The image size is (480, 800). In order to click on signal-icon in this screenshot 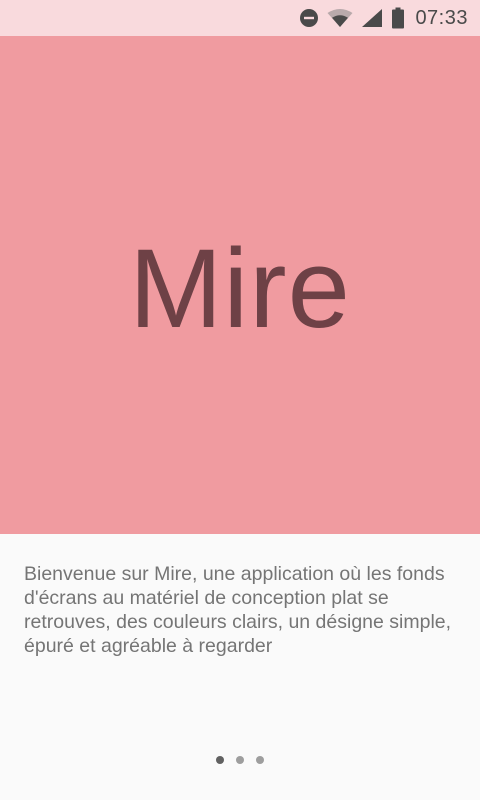, I will do `click(372, 18)`.